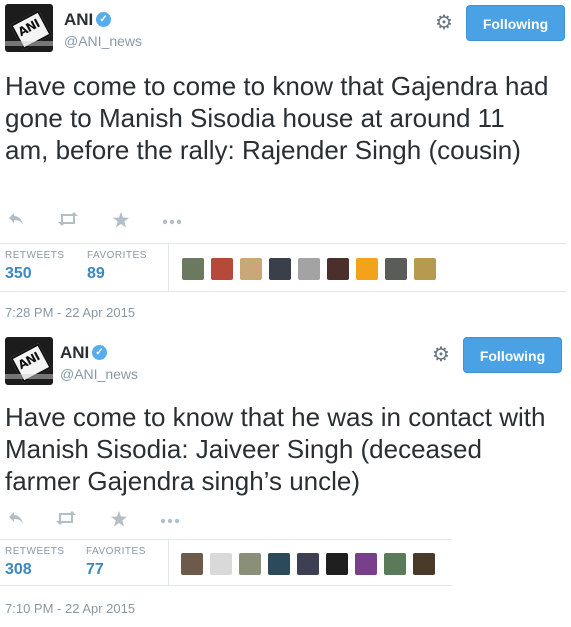 The image size is (571, 627). What do you see at coordinates (70, 608) in the screenshot?
I see `tweet-timestamp: 7:10 PM - 22 Apr 2015` at bounding box center [70, 608].